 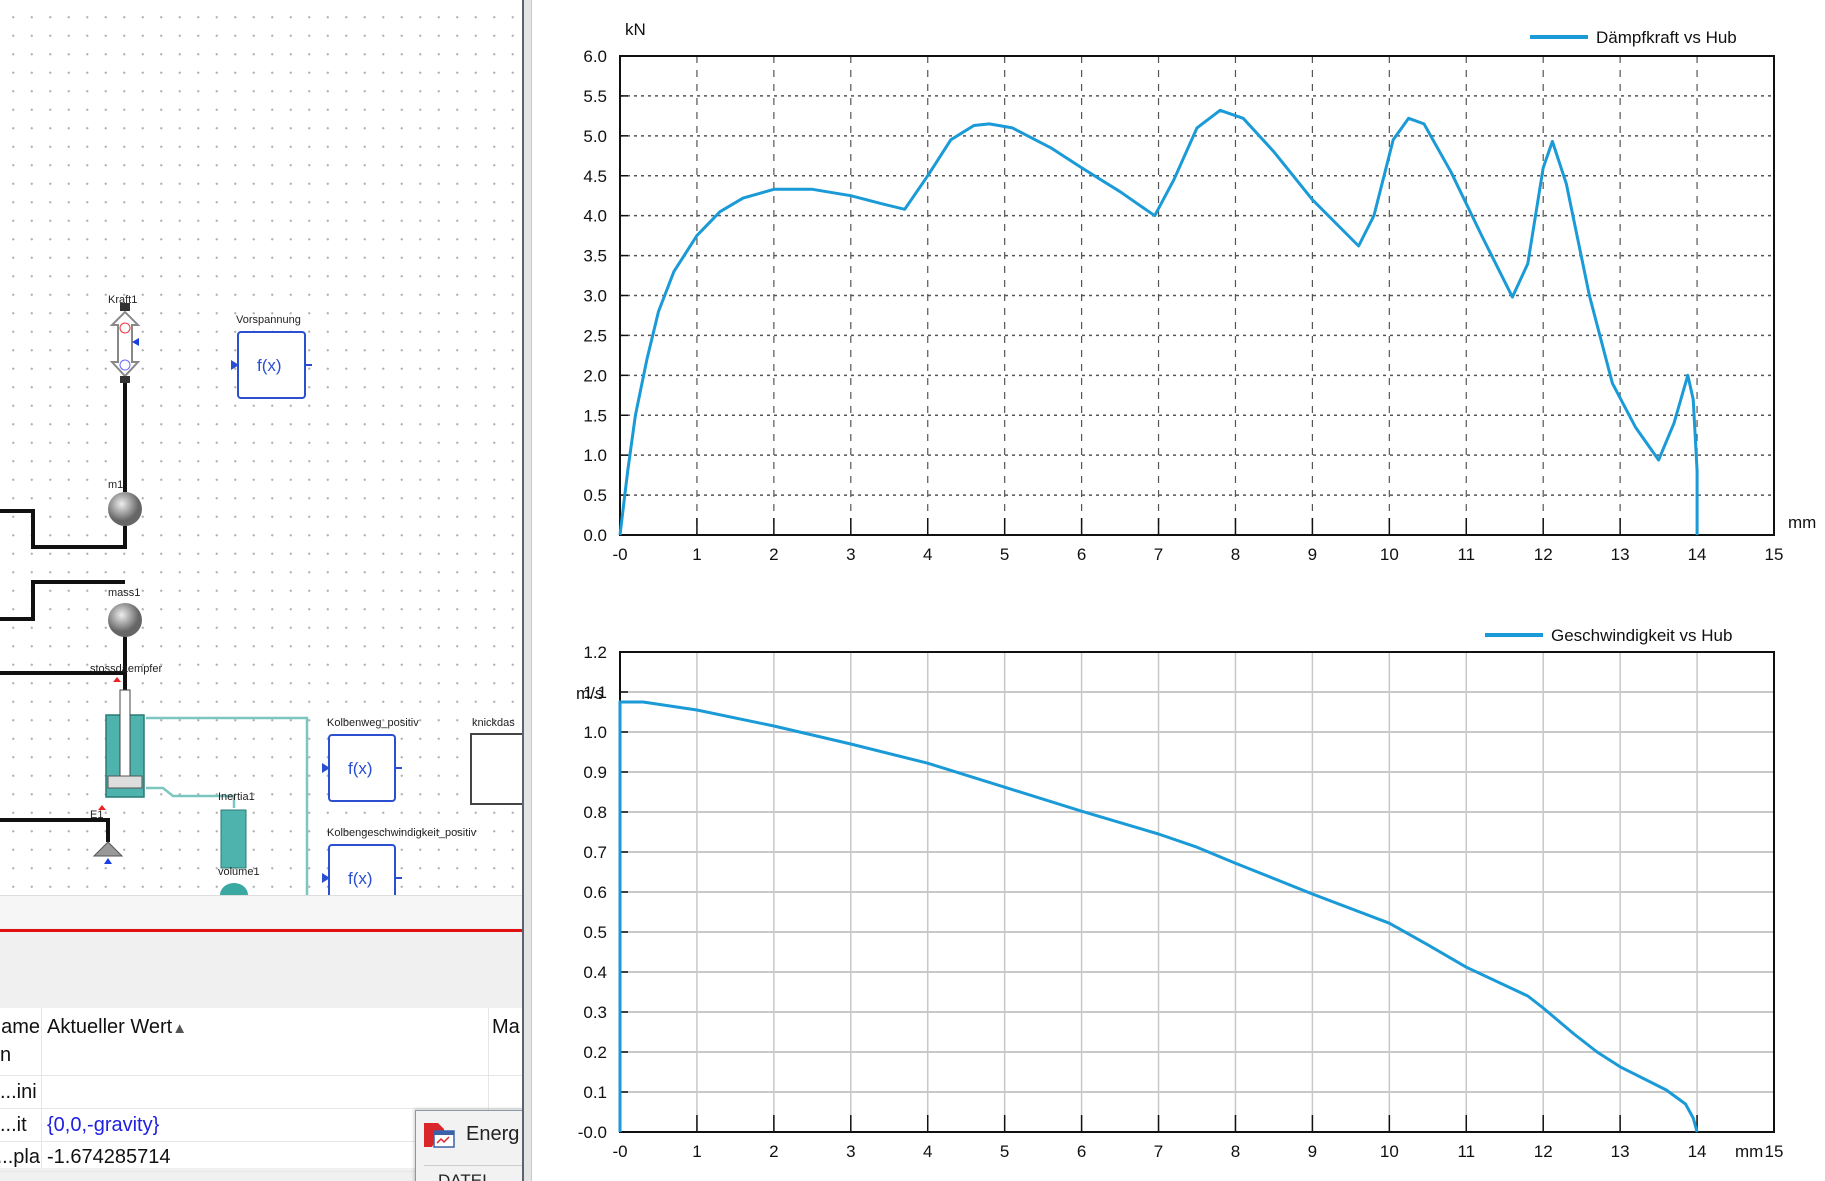 I want to click on y-tick-label: -0.0, so click(x=592, y=1132).